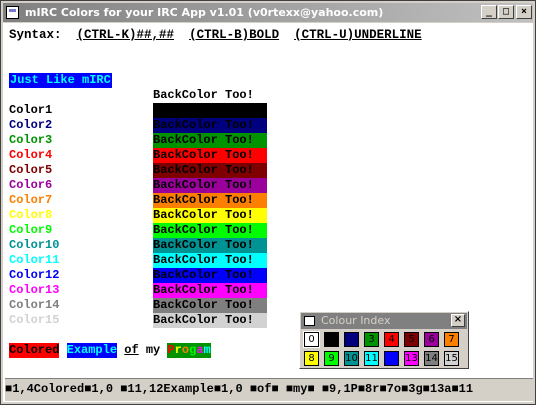 Image resolution: width=536 pixels, height=405 pixels. Describe the element at coordinates (92, 350) in the screenshot. I see `sample-segment: Example` at that location.